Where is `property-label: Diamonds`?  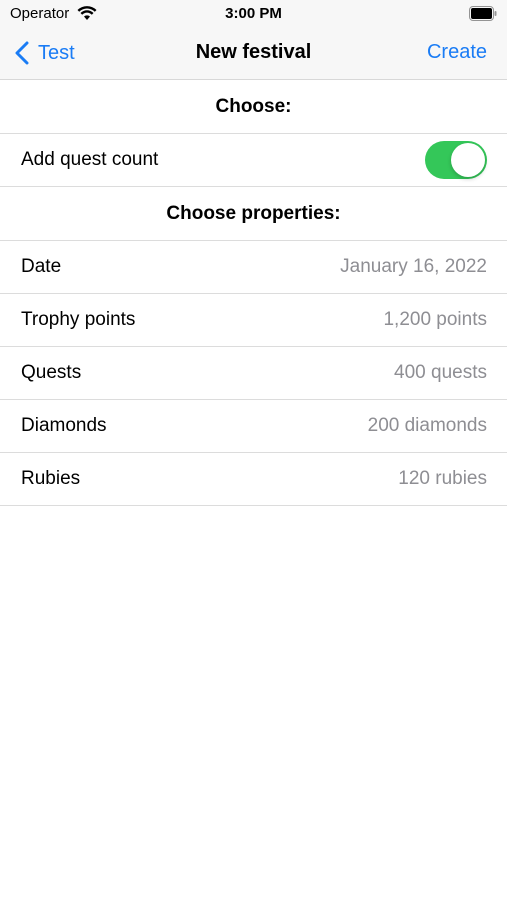
property-label: Diamonds is located at coordinates (64, 425).